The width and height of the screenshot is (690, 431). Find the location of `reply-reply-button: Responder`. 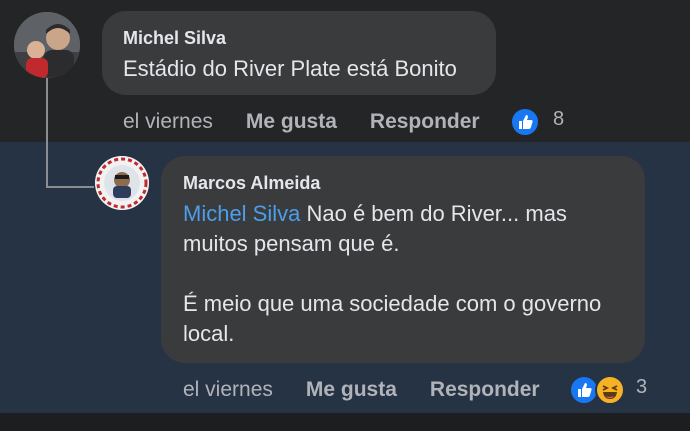

reply-reply-button: Responder is located at coordinates (485, 390).